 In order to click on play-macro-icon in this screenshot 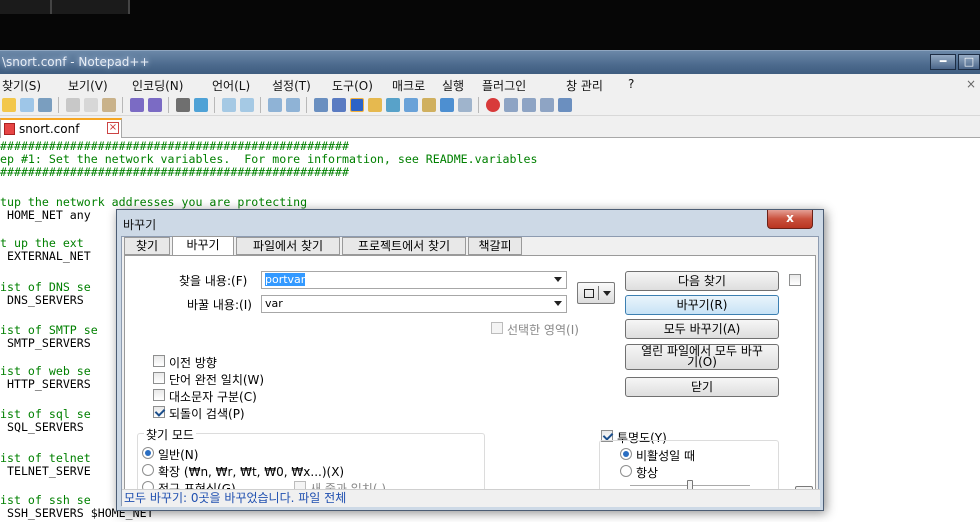, I will do `click(529, 105)`.